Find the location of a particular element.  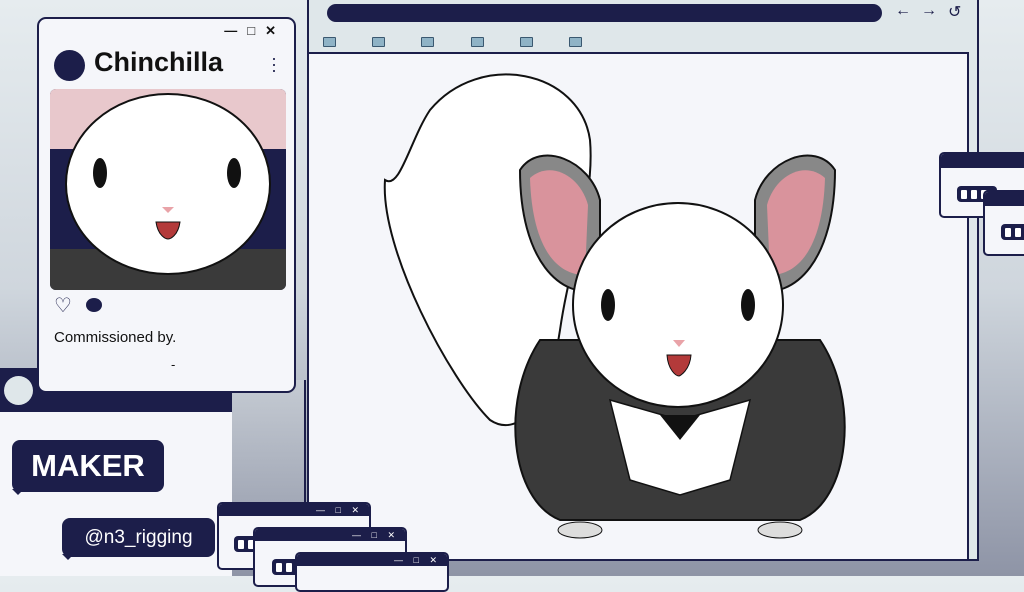

maker-handle: @n3_rigging is located at coordinates (138, 537).